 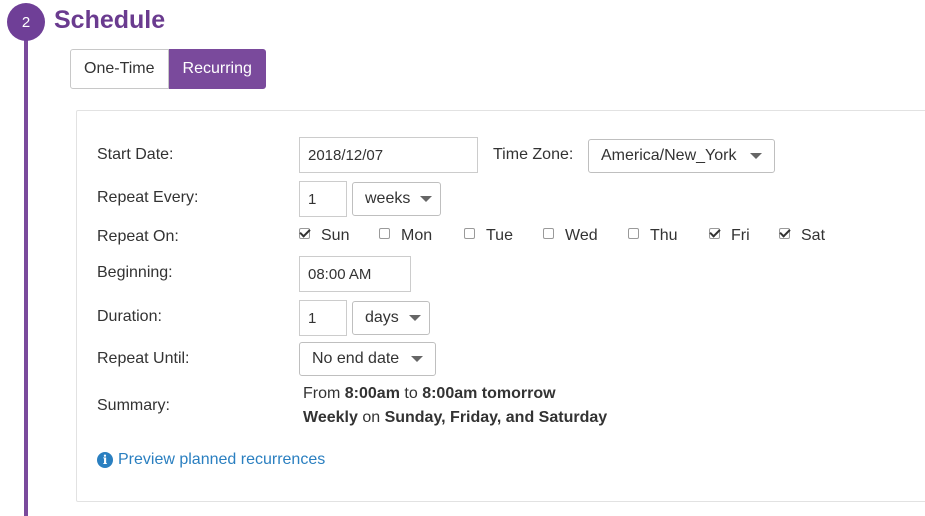 What do you see at coordinates (330, 417) in the screenshot?
I see `summary-frequency: Weekly` at bounding box center [330, 417].